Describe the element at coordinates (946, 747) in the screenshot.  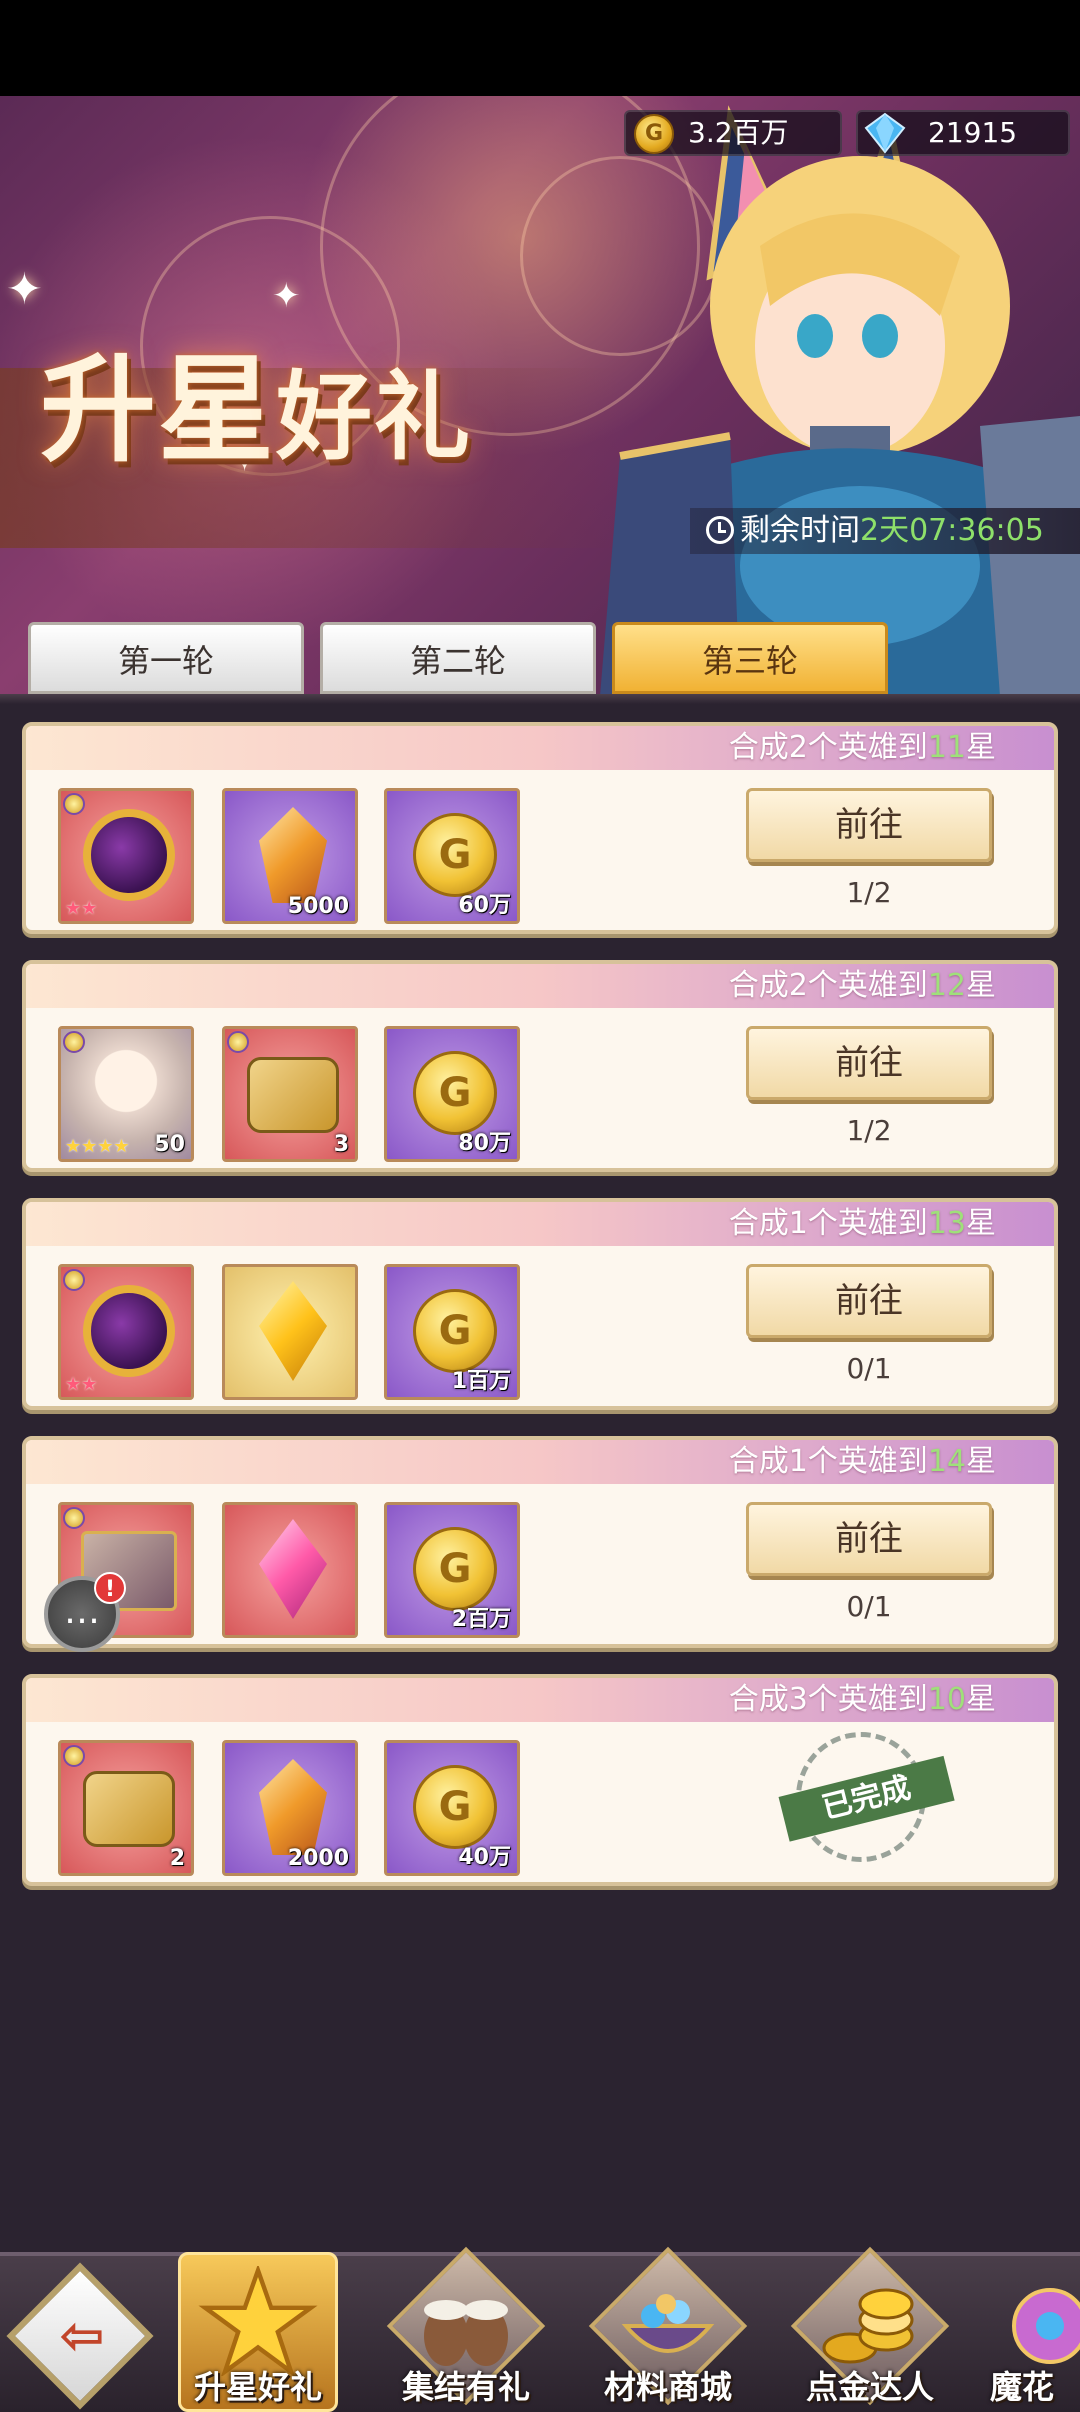
I see `task-star-target: 11` at that location.